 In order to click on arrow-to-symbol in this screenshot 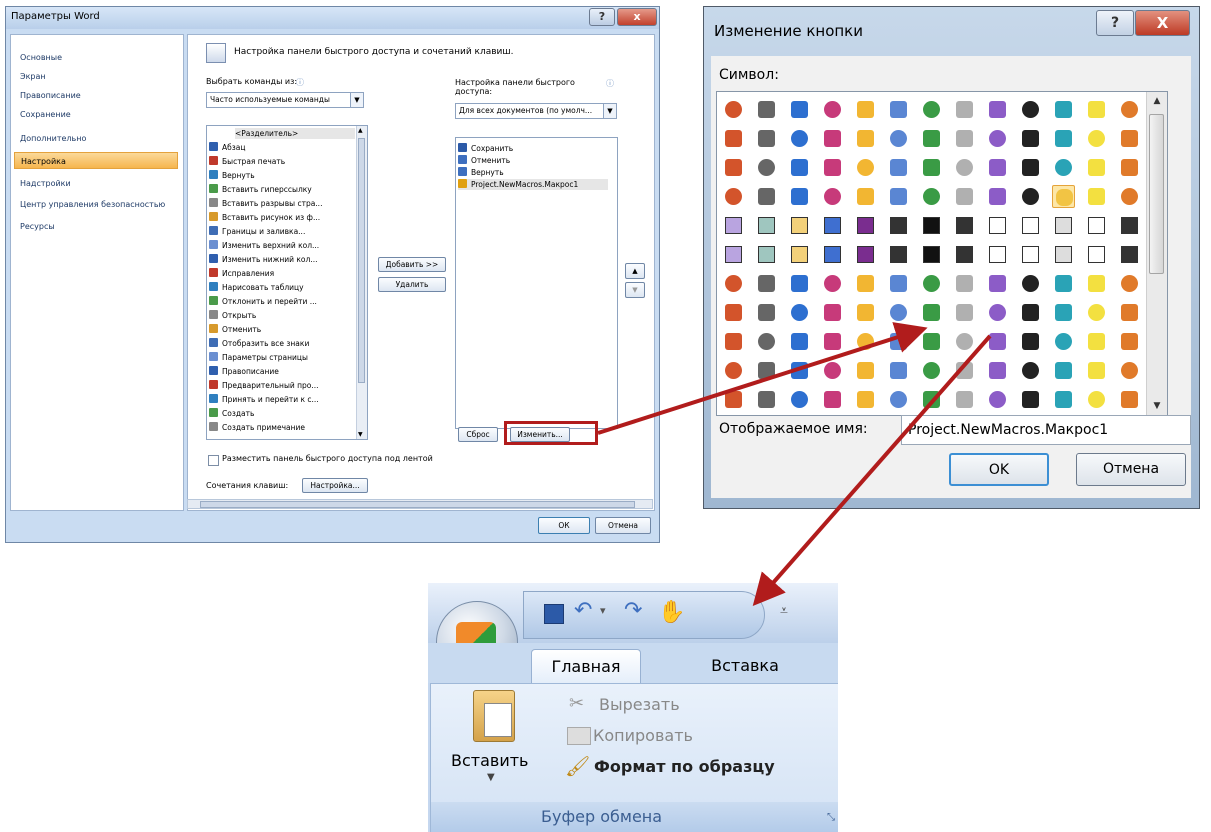, I will do `click(762, 378)`.